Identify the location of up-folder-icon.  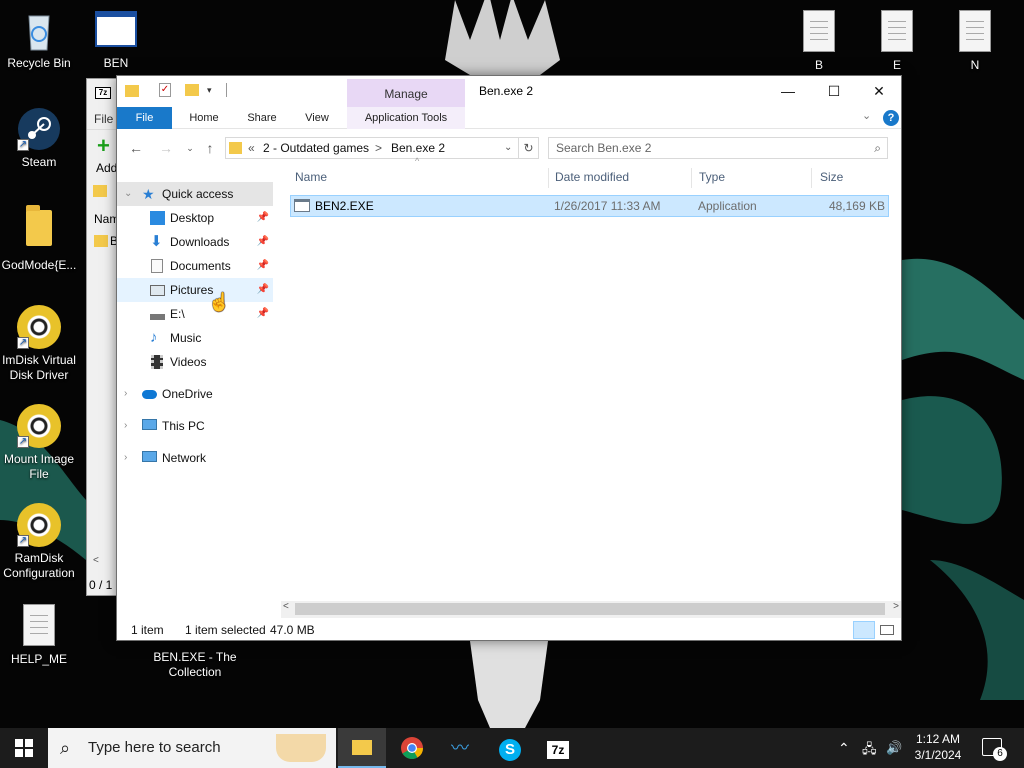
(100, 191).